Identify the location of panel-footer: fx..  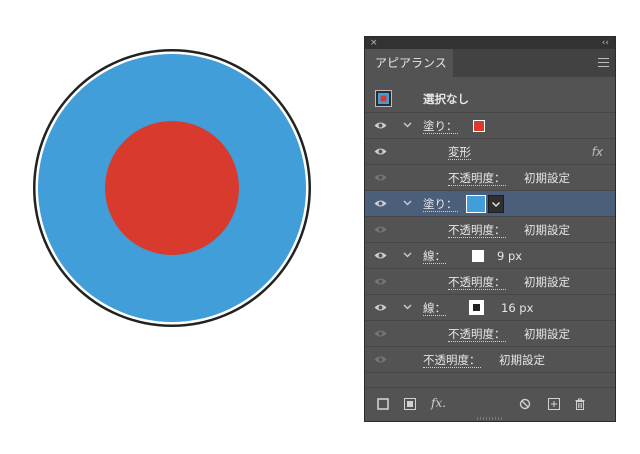
(490, 404).